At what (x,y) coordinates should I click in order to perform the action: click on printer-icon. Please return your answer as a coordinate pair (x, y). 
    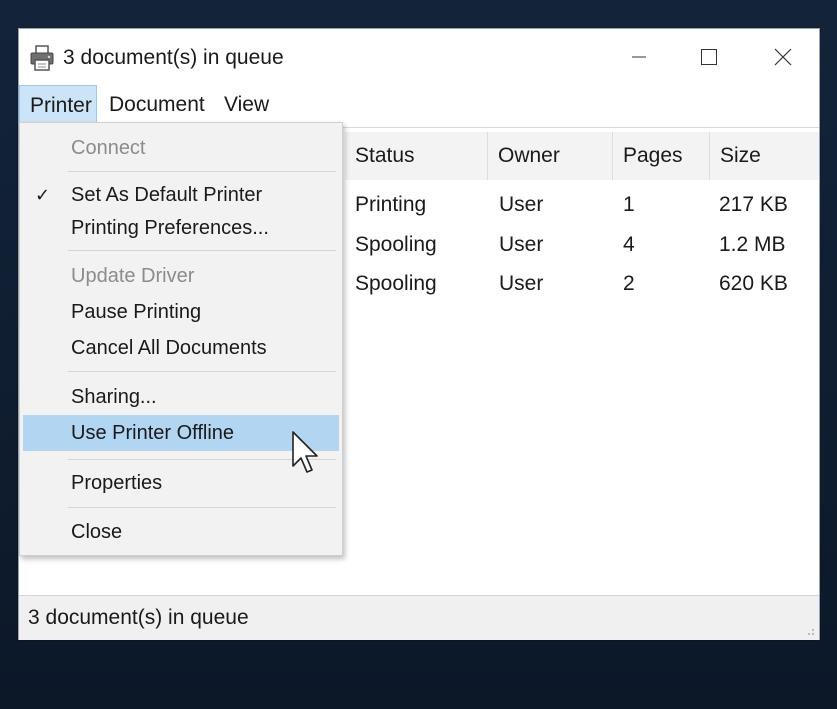
    Looking at the image, I should click on (42, 58).